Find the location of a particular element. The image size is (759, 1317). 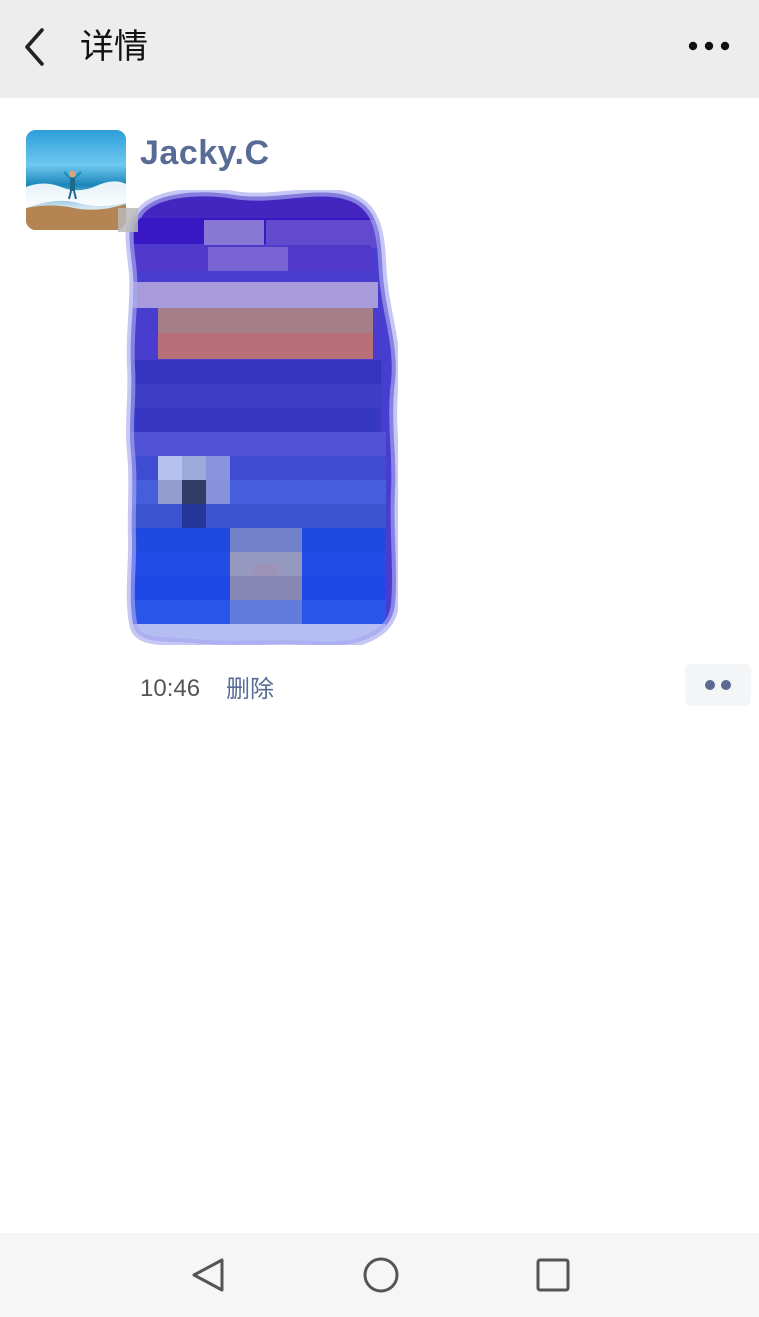

back-button is located at coordinates (38, 47).